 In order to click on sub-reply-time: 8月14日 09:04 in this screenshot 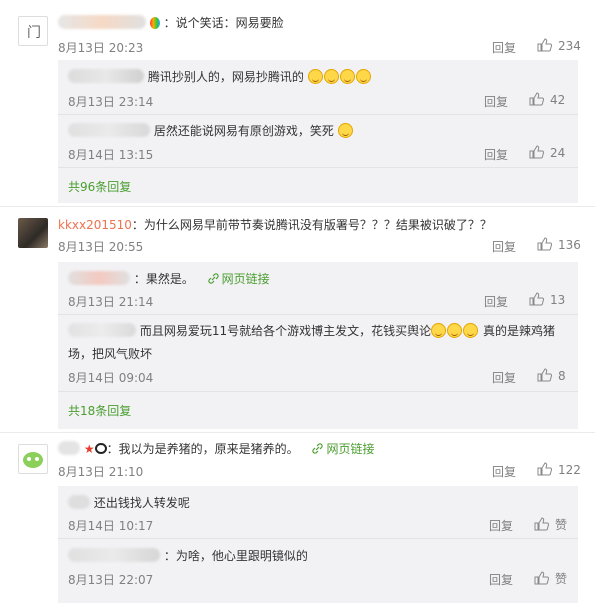, I will do `click(111, 378)`.